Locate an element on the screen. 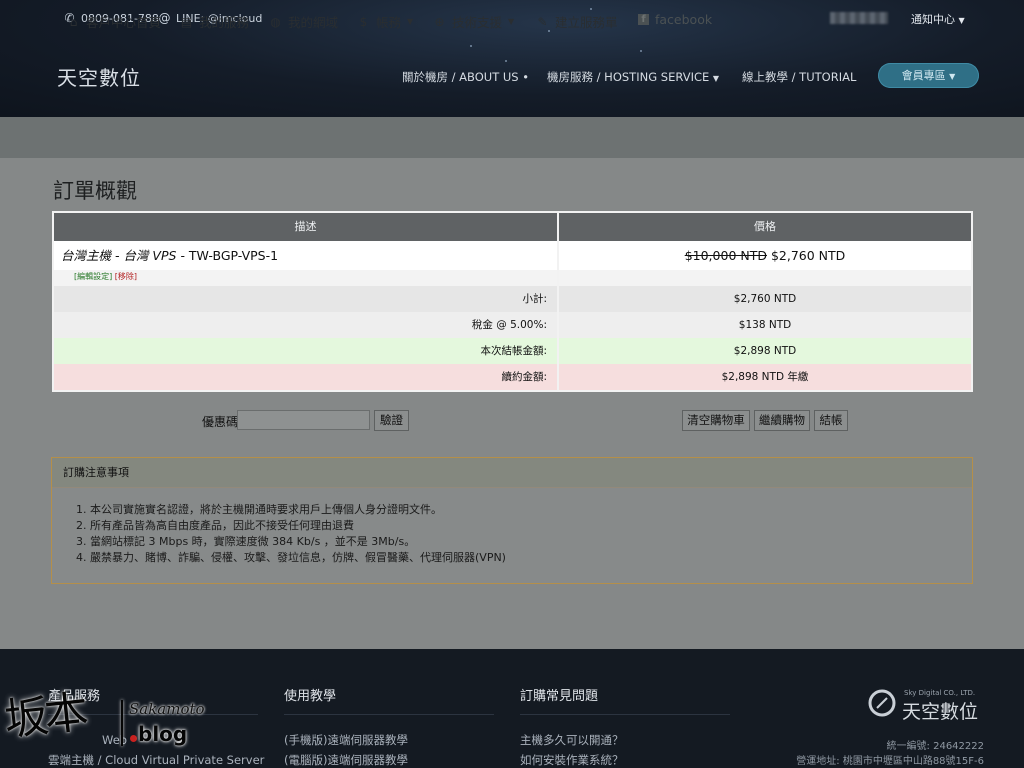 The height and width of the screenshot is (768, 1024). description-header: 描述 is located at coordinates (306, 227).